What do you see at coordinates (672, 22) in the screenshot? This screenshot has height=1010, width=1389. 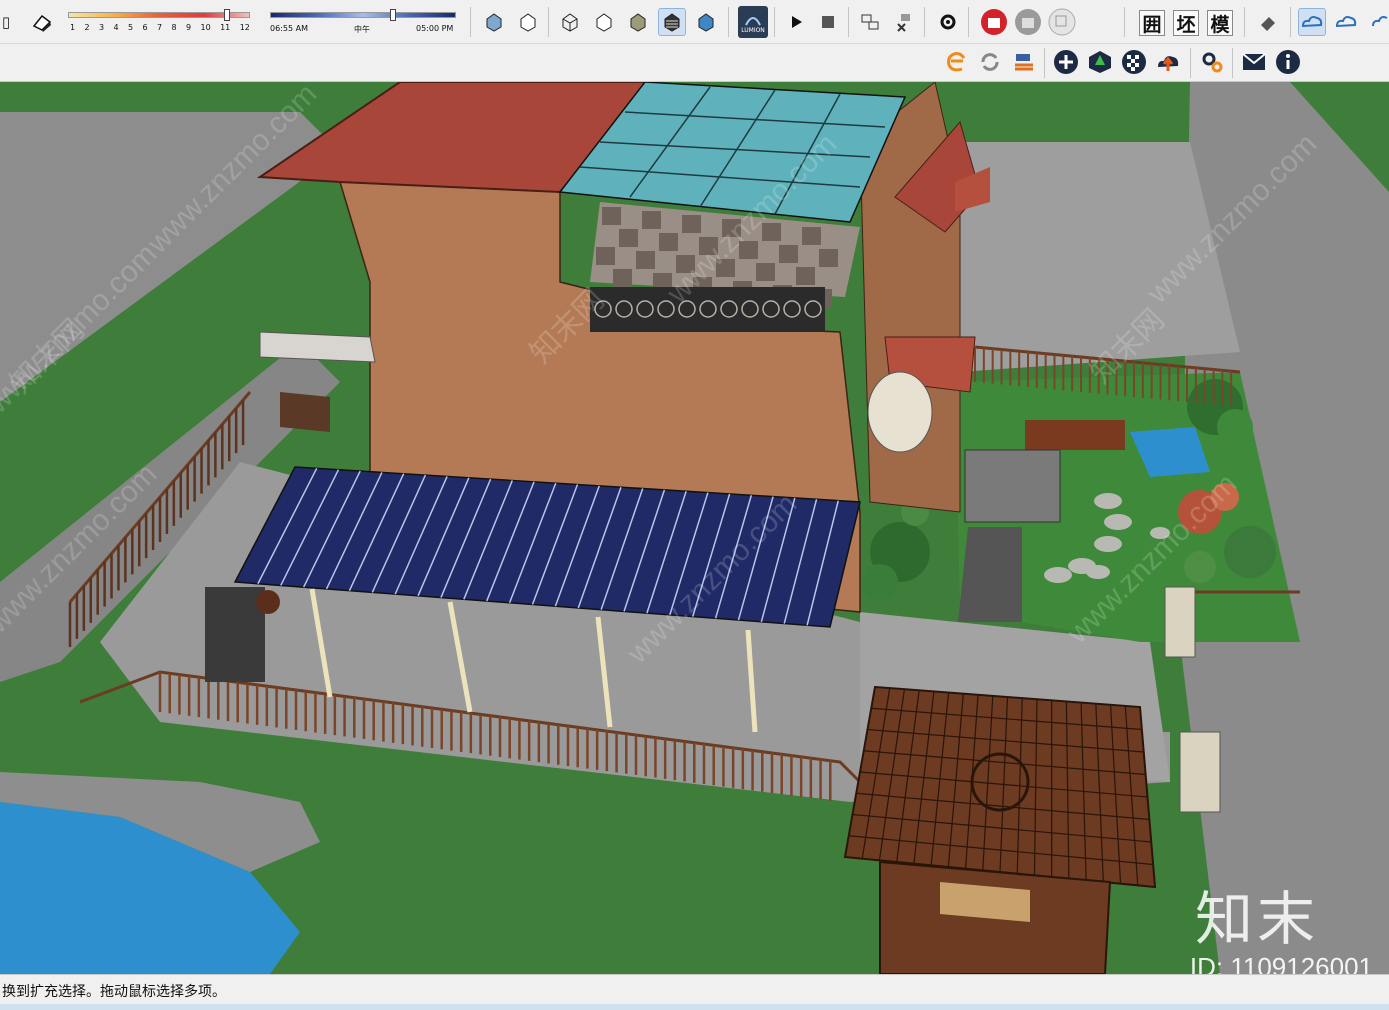 I see `shaded-textures-icon` at bounding box center [672, 22].